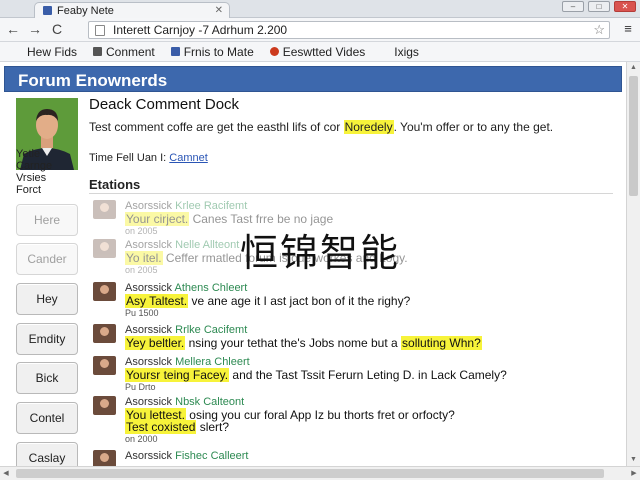 The image size is (640, 480). What do you see at coordinates (124, 52) in the screenshot?
I see `bookmark-item: Conment` at bounding box center [124, 52].